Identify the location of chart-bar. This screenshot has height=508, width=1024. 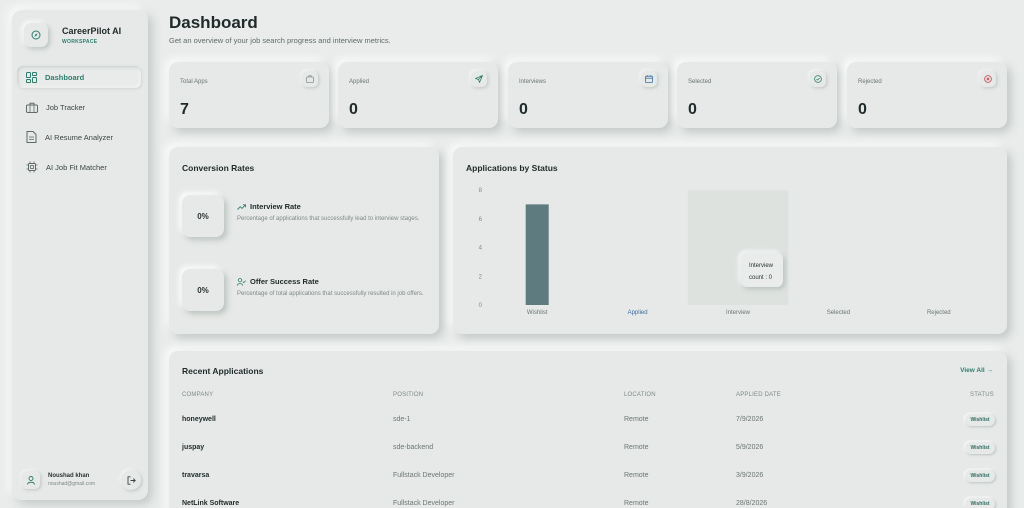
(537, 254).